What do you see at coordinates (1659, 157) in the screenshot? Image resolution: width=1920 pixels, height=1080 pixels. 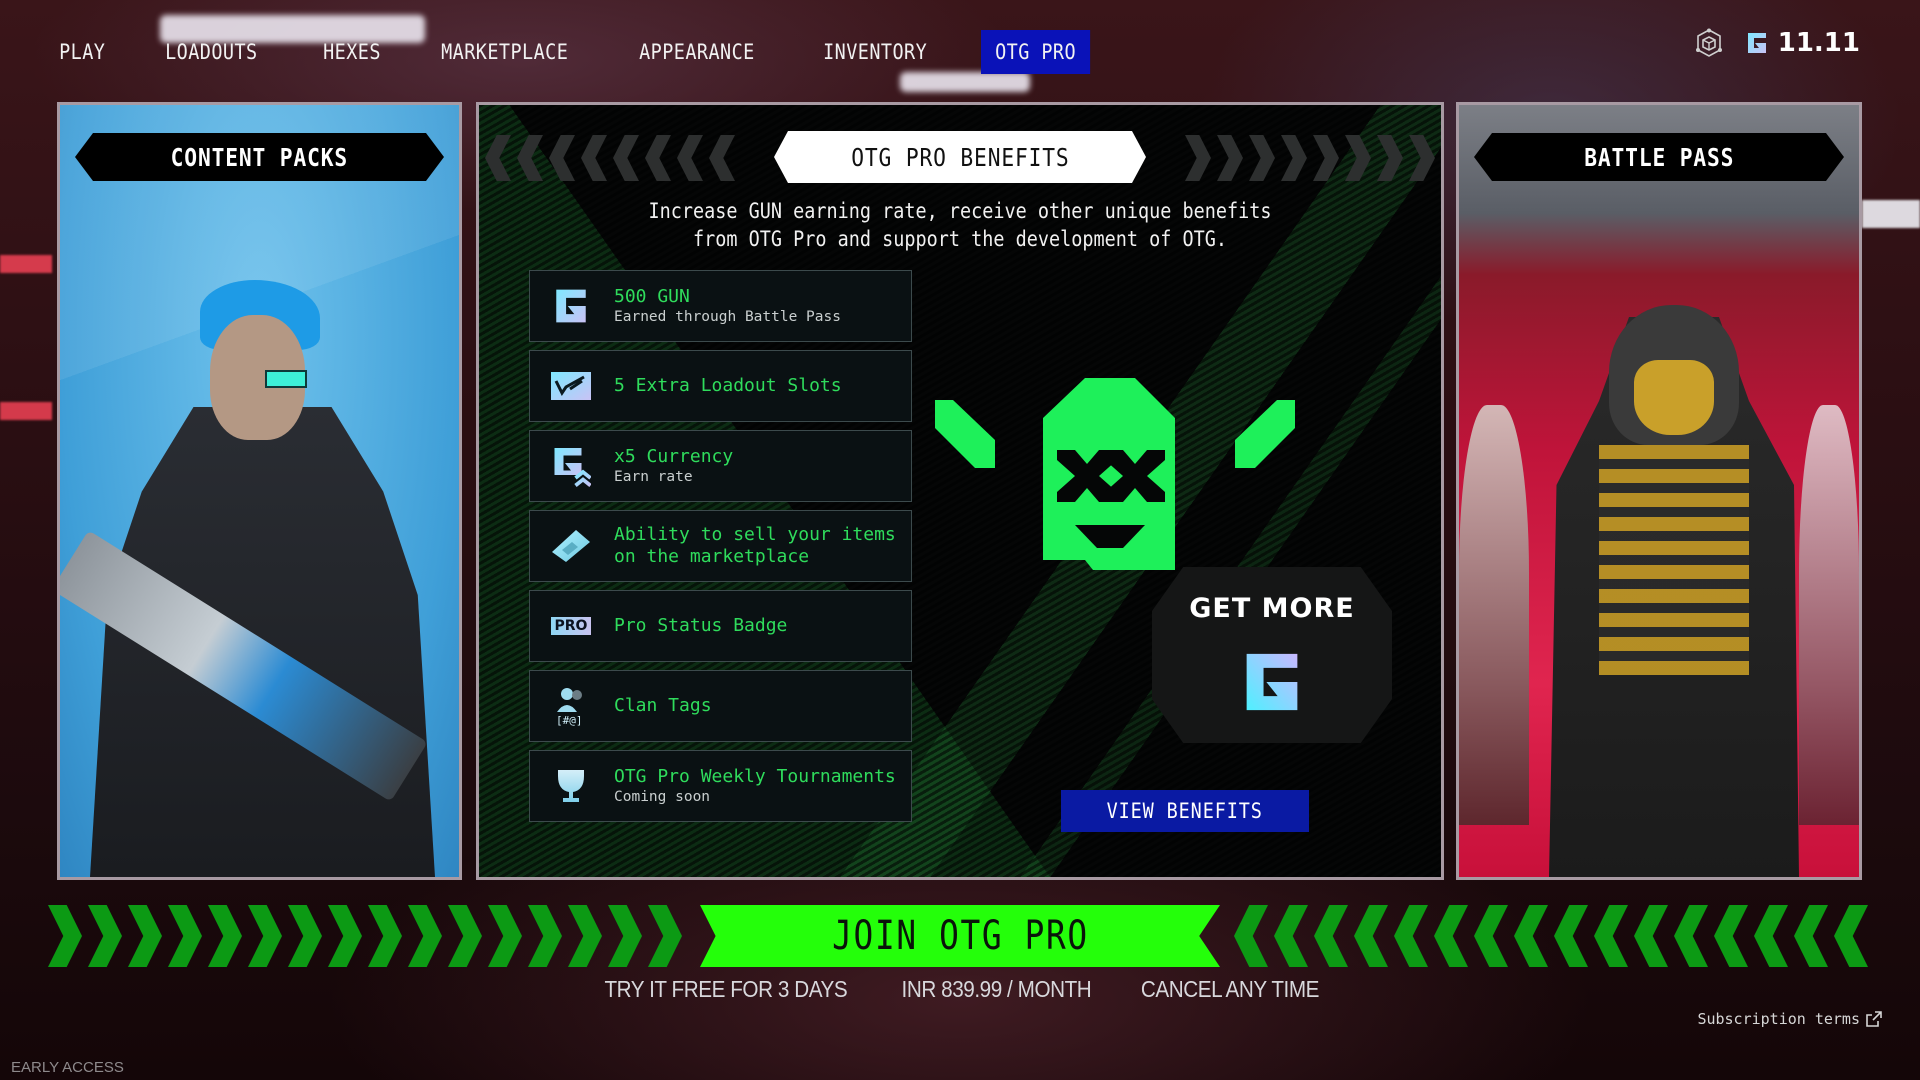 I see `battle-pass-title: BATTLE PASS` at bounding box center [1659, 157].